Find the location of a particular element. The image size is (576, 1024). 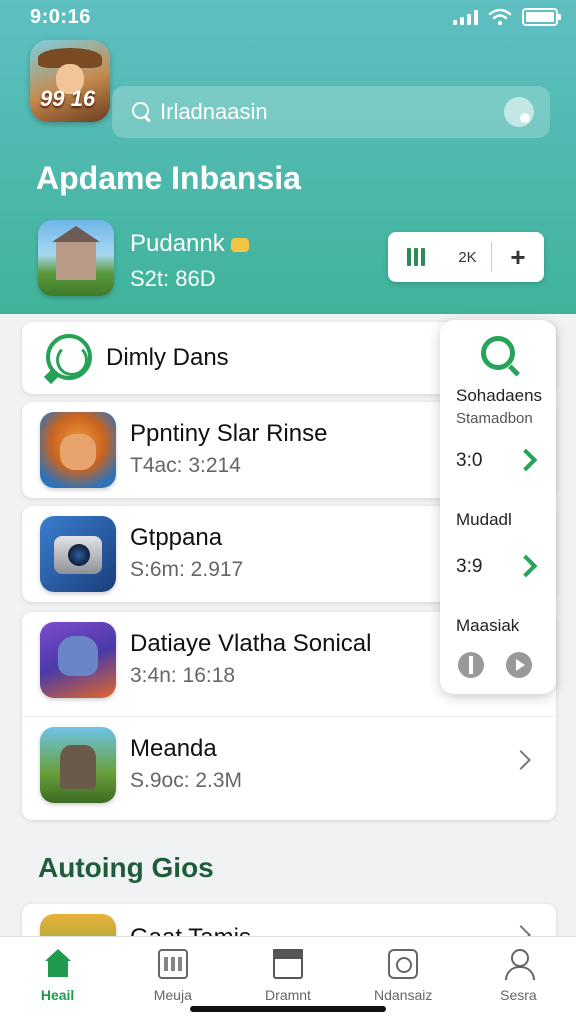

list-item-meta: S.9oc: 2.3M is located at coordinates (186, 780).